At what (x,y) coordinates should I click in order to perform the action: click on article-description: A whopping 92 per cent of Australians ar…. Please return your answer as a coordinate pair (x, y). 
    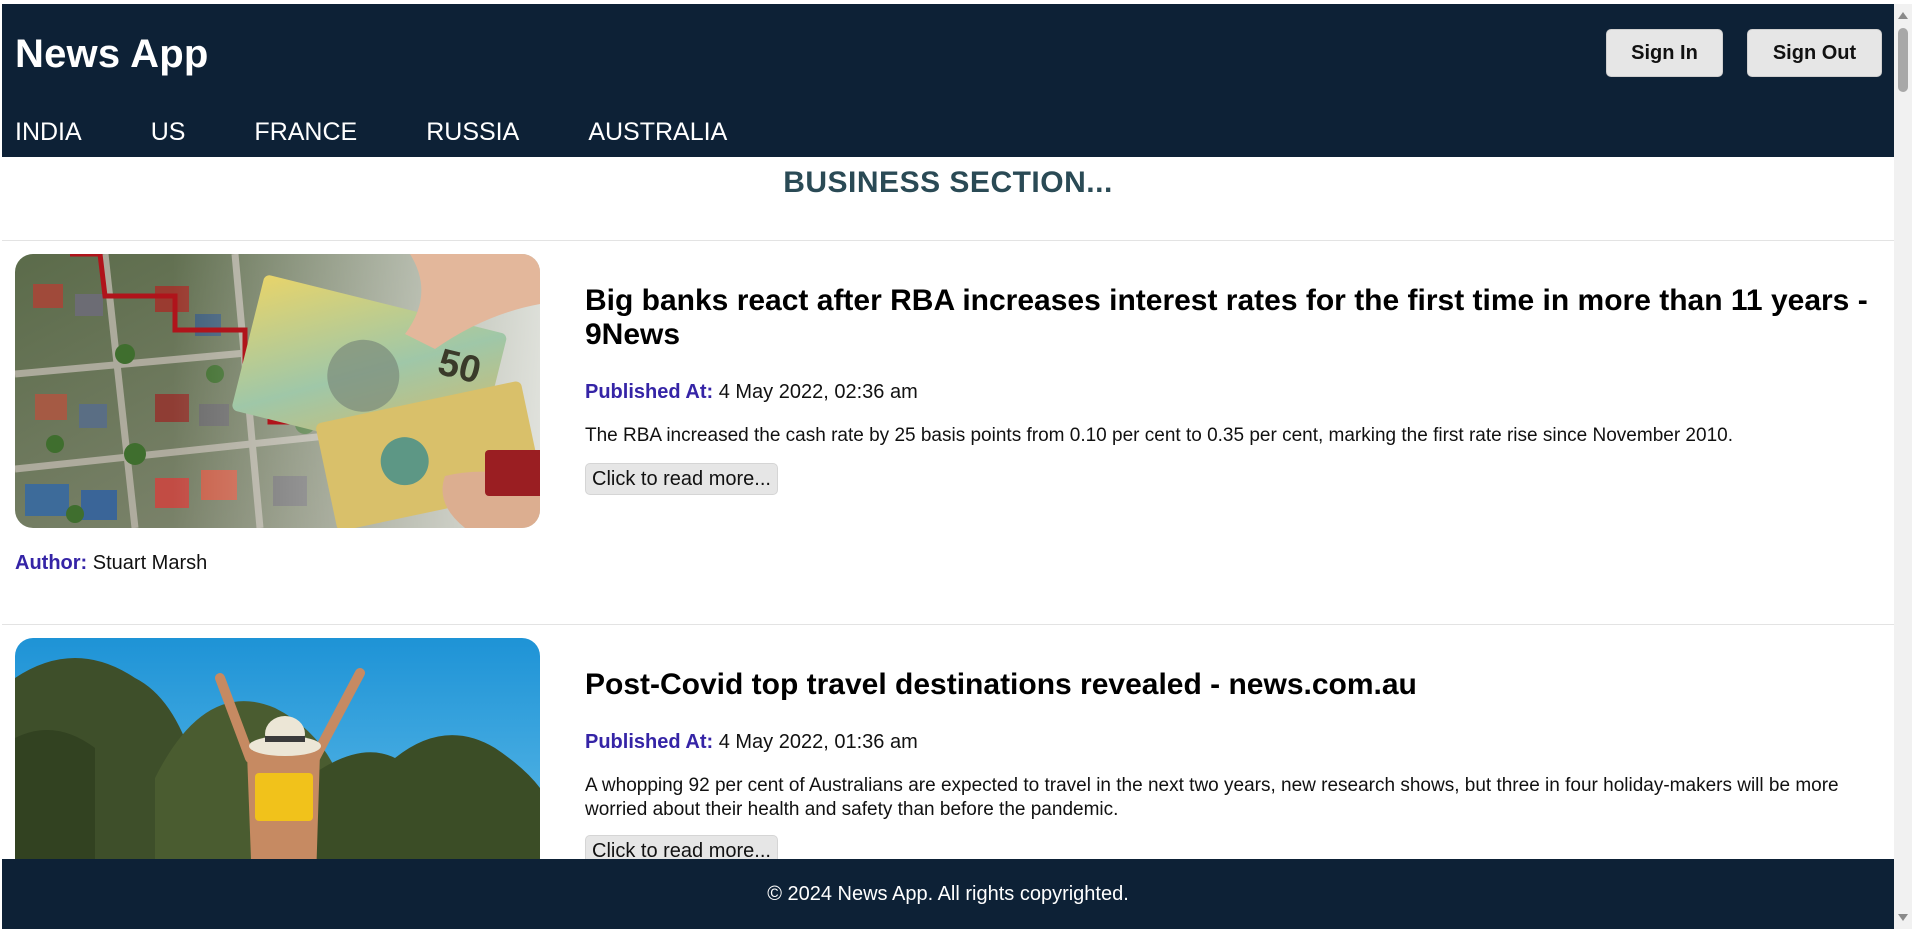
    Looking at the image, I should click on (1212, 797).